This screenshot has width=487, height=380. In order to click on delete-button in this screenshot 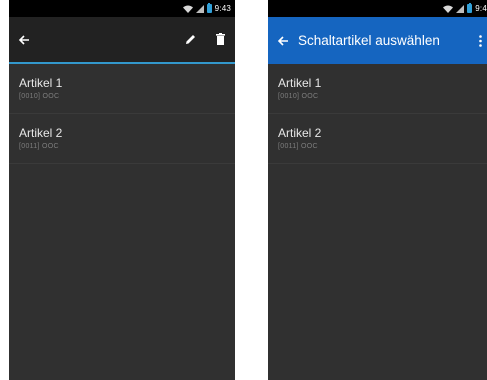, I will do `click(220, 39)`.